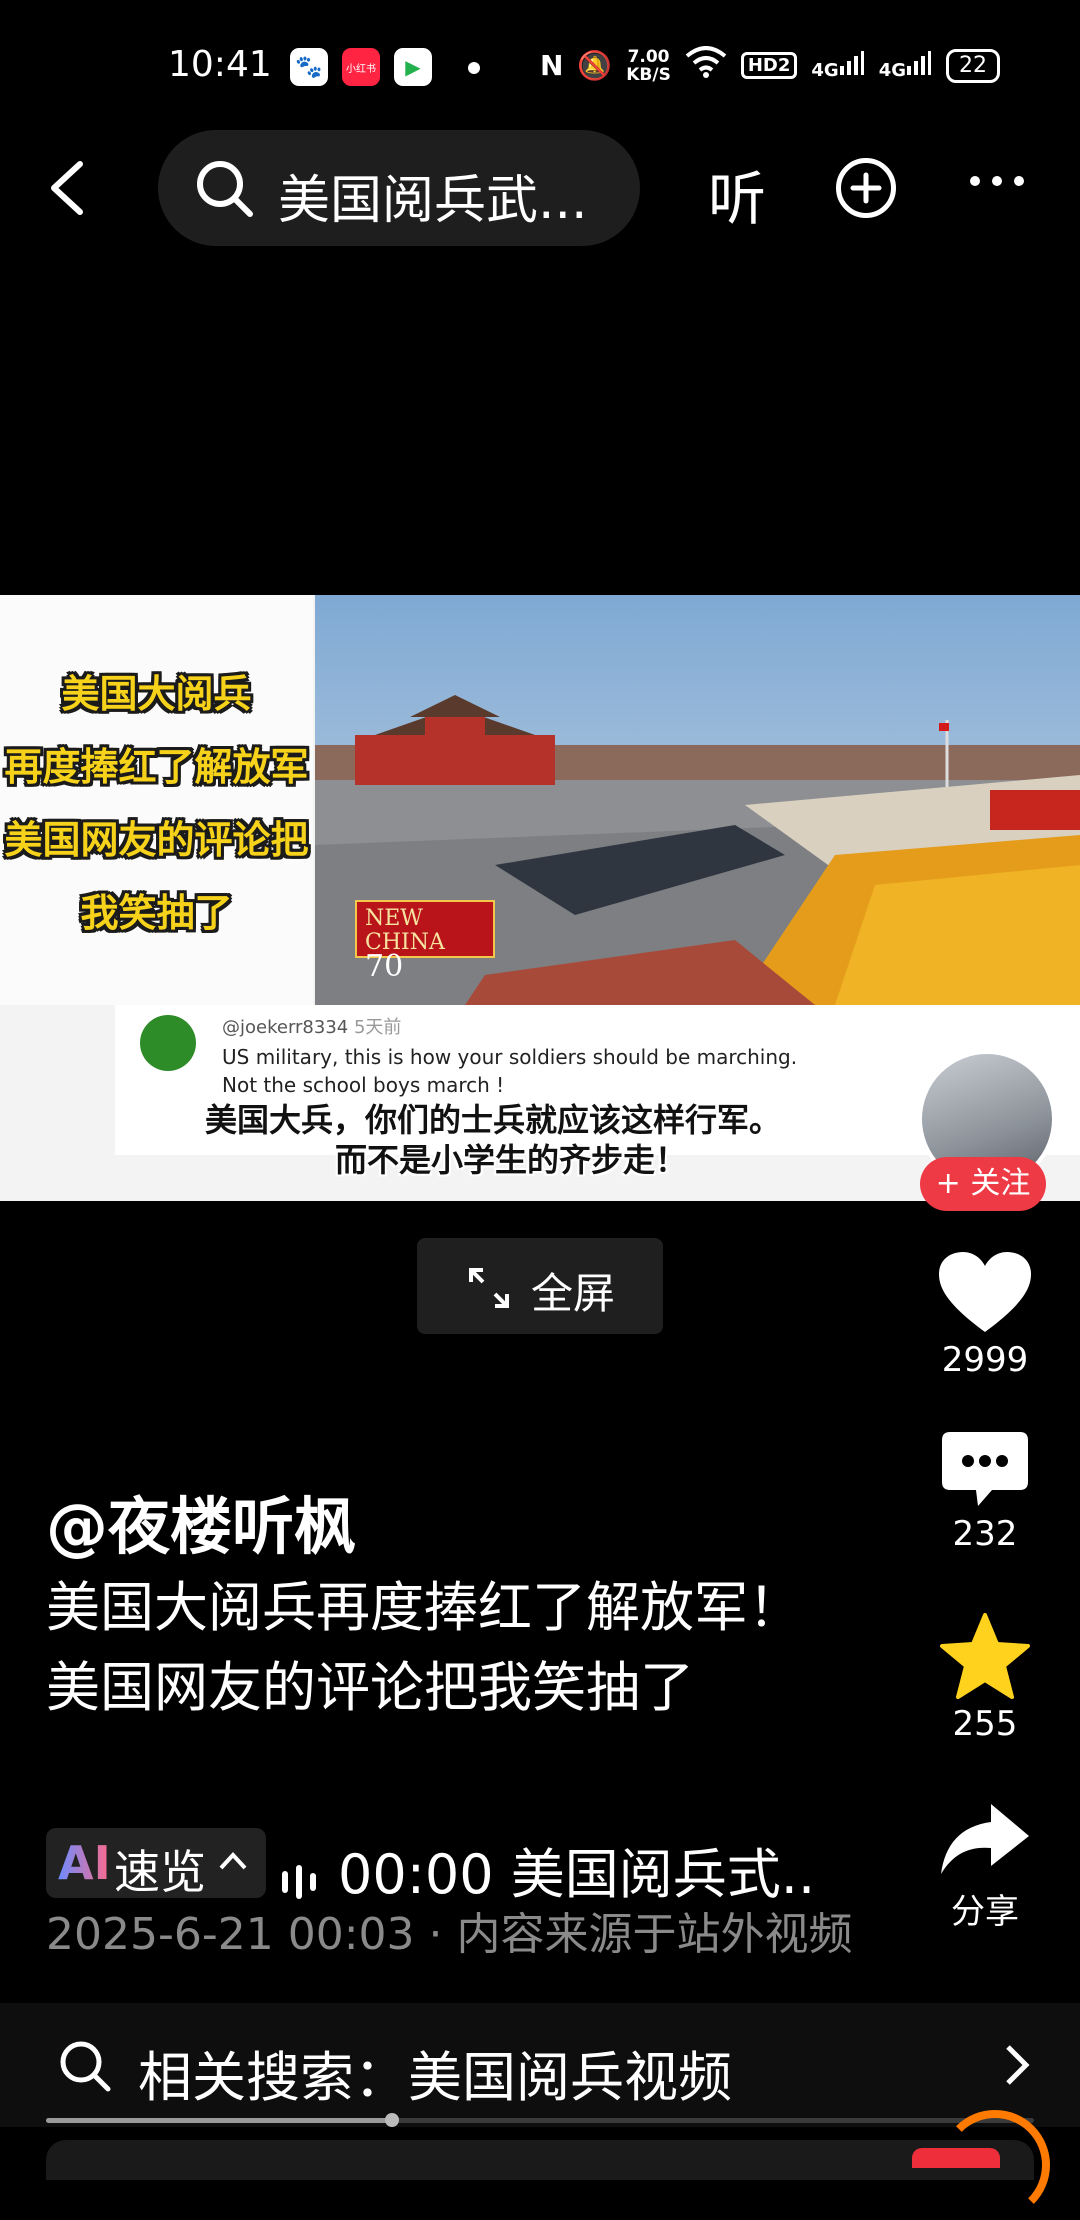  I want to click on expand-icon, so click(489, 1288).